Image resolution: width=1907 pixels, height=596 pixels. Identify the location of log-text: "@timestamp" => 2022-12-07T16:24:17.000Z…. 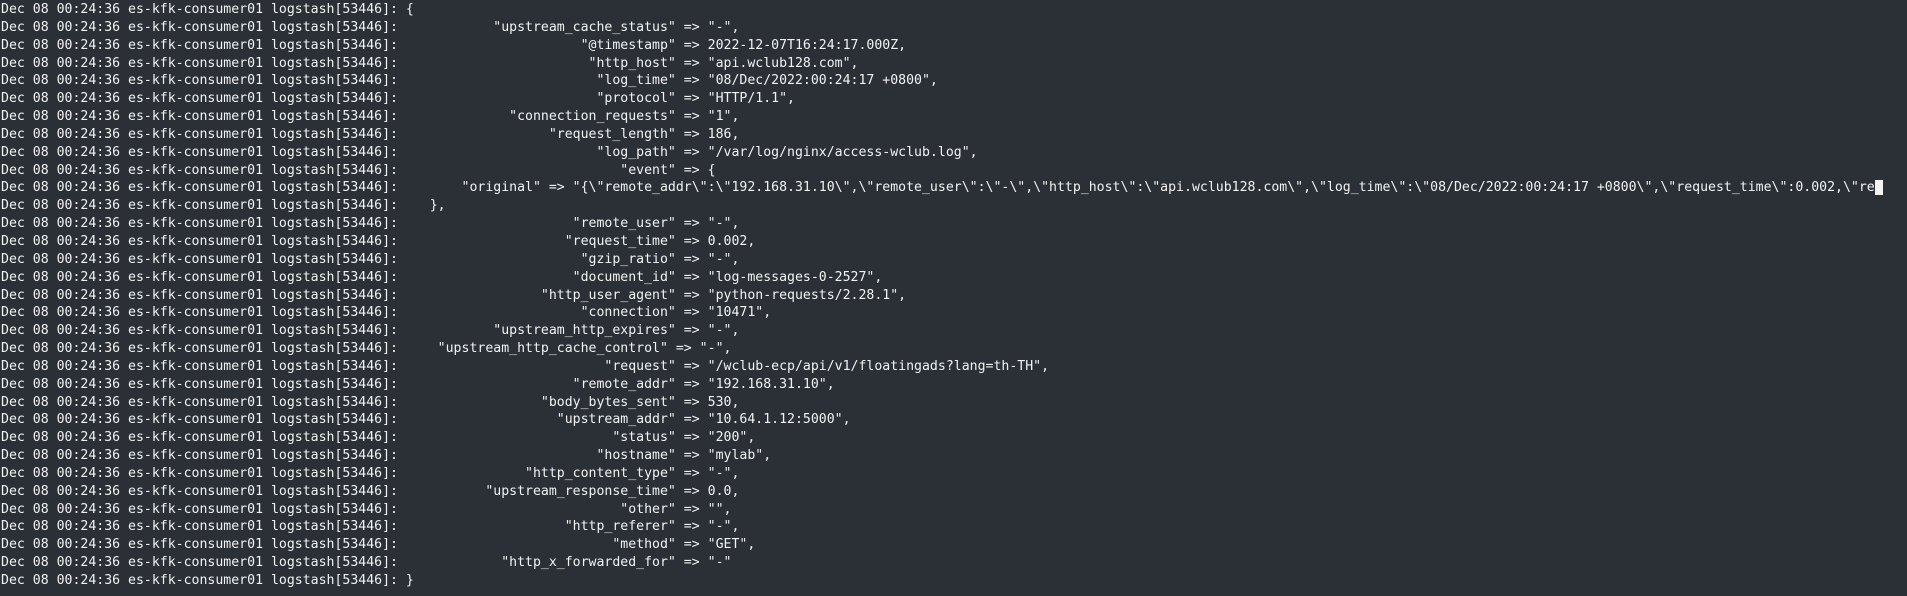
(652, 45).